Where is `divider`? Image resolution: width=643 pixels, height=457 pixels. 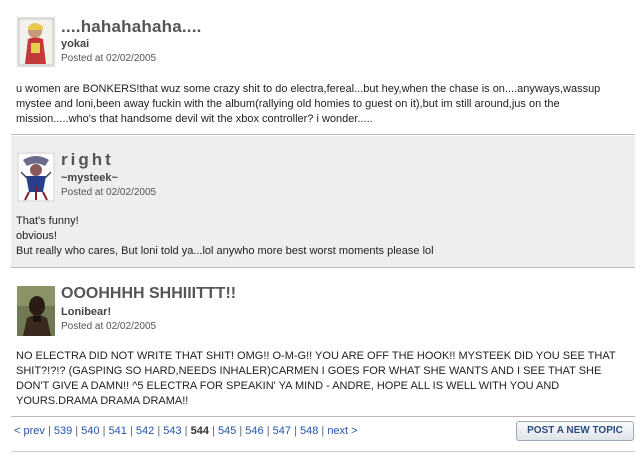 divider is located at coordinates (323, 451).